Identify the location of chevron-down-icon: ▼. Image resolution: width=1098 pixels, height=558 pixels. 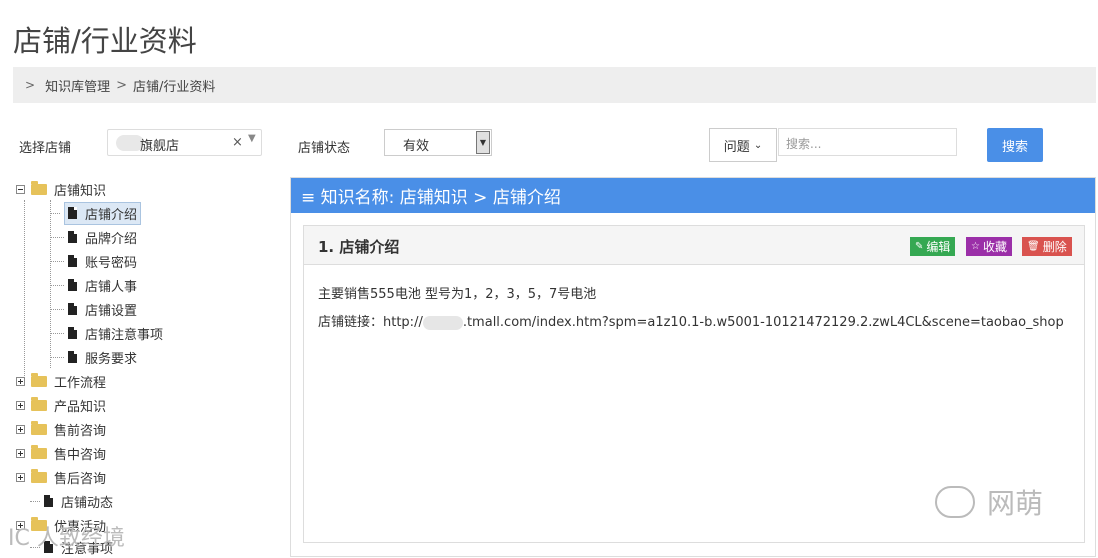
(252, 138).